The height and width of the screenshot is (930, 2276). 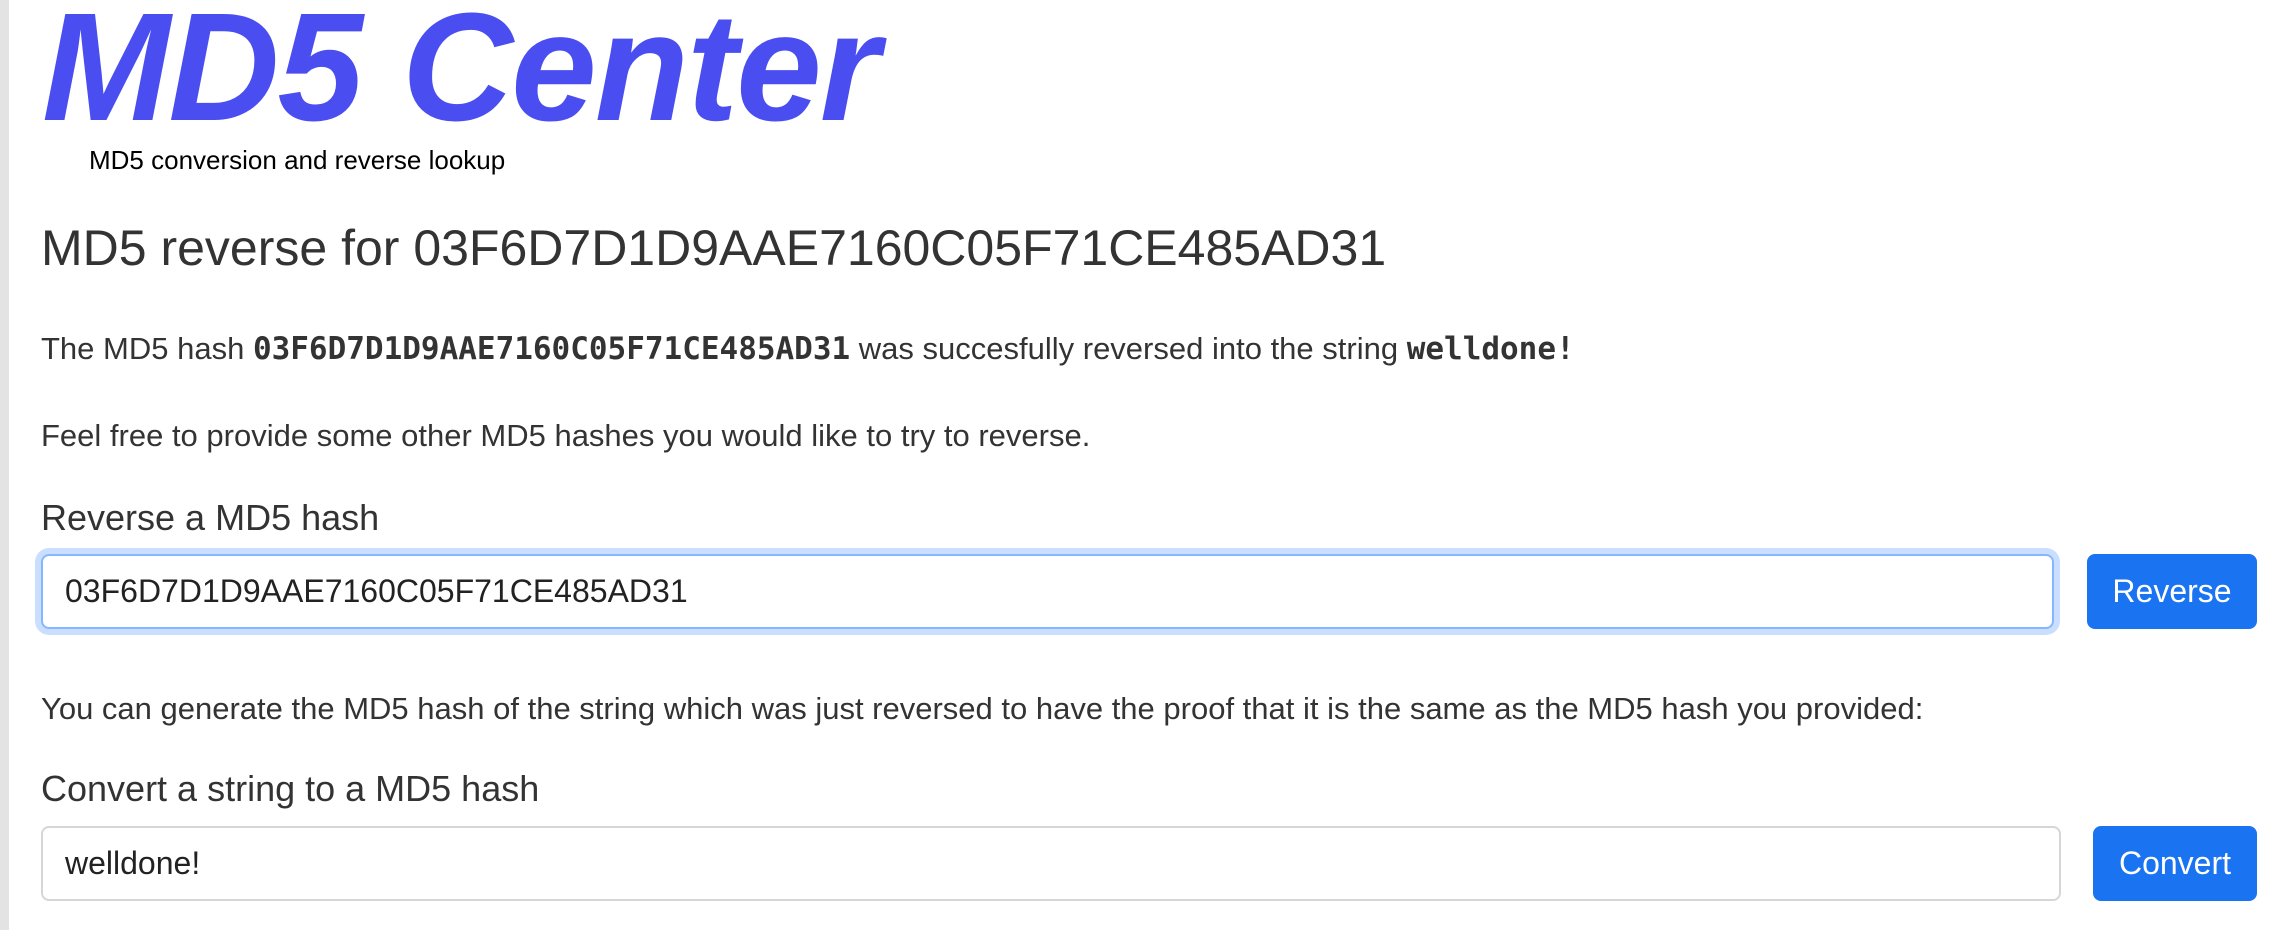 I want to click on result-prefix: The MD5 hash, so click(x=147, y=348).